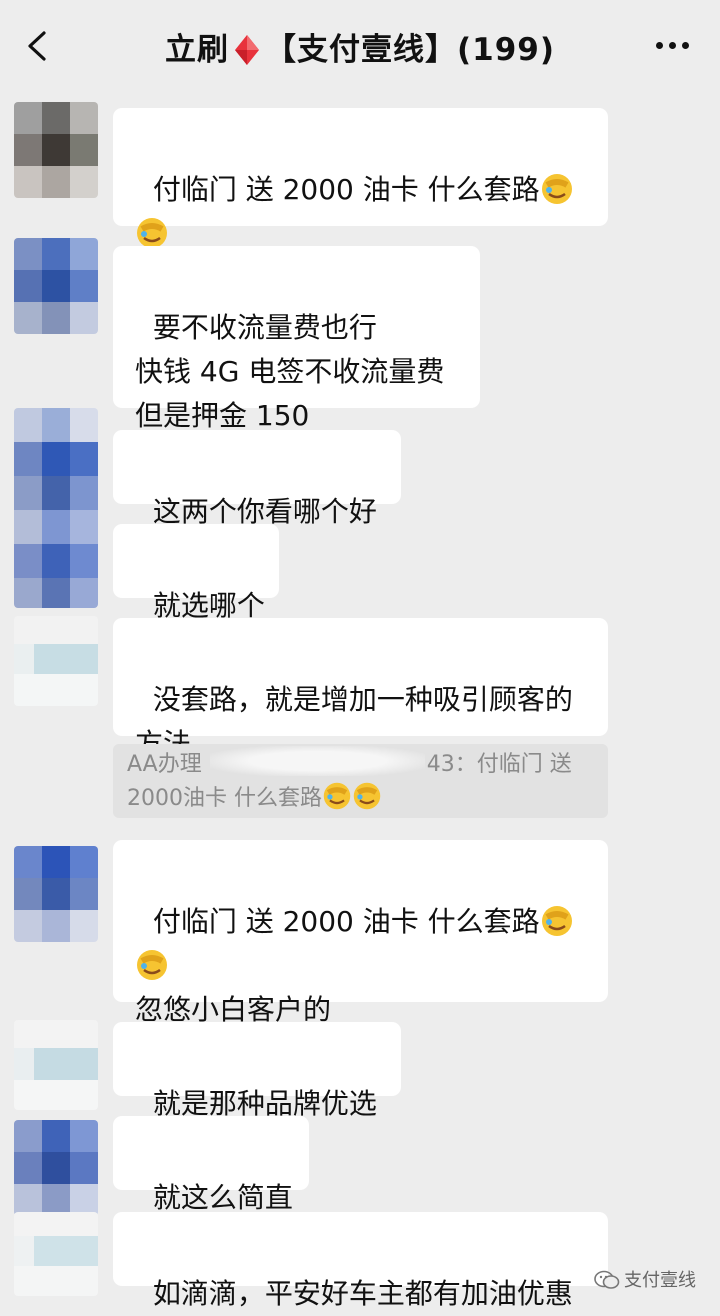 The height and width of the screenshot is (1316, 720). Describe the element at coordinates (257, 479) in the screenshot. I see `message-bubble: 这两个你看哪个好` at that location.